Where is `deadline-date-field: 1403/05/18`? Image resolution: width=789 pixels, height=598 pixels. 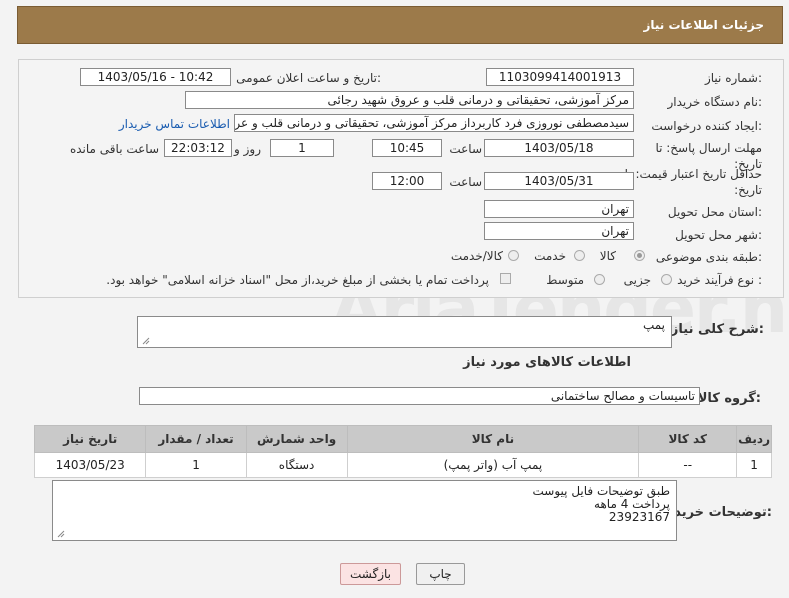 deadline-date-field: 1403/05/18 is located at coordinates (559, 148).